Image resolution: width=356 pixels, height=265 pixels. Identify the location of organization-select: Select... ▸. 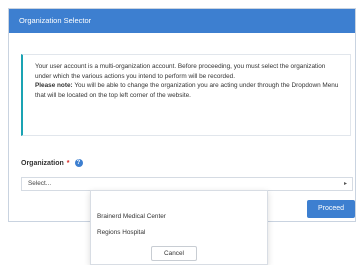
(187, 184).